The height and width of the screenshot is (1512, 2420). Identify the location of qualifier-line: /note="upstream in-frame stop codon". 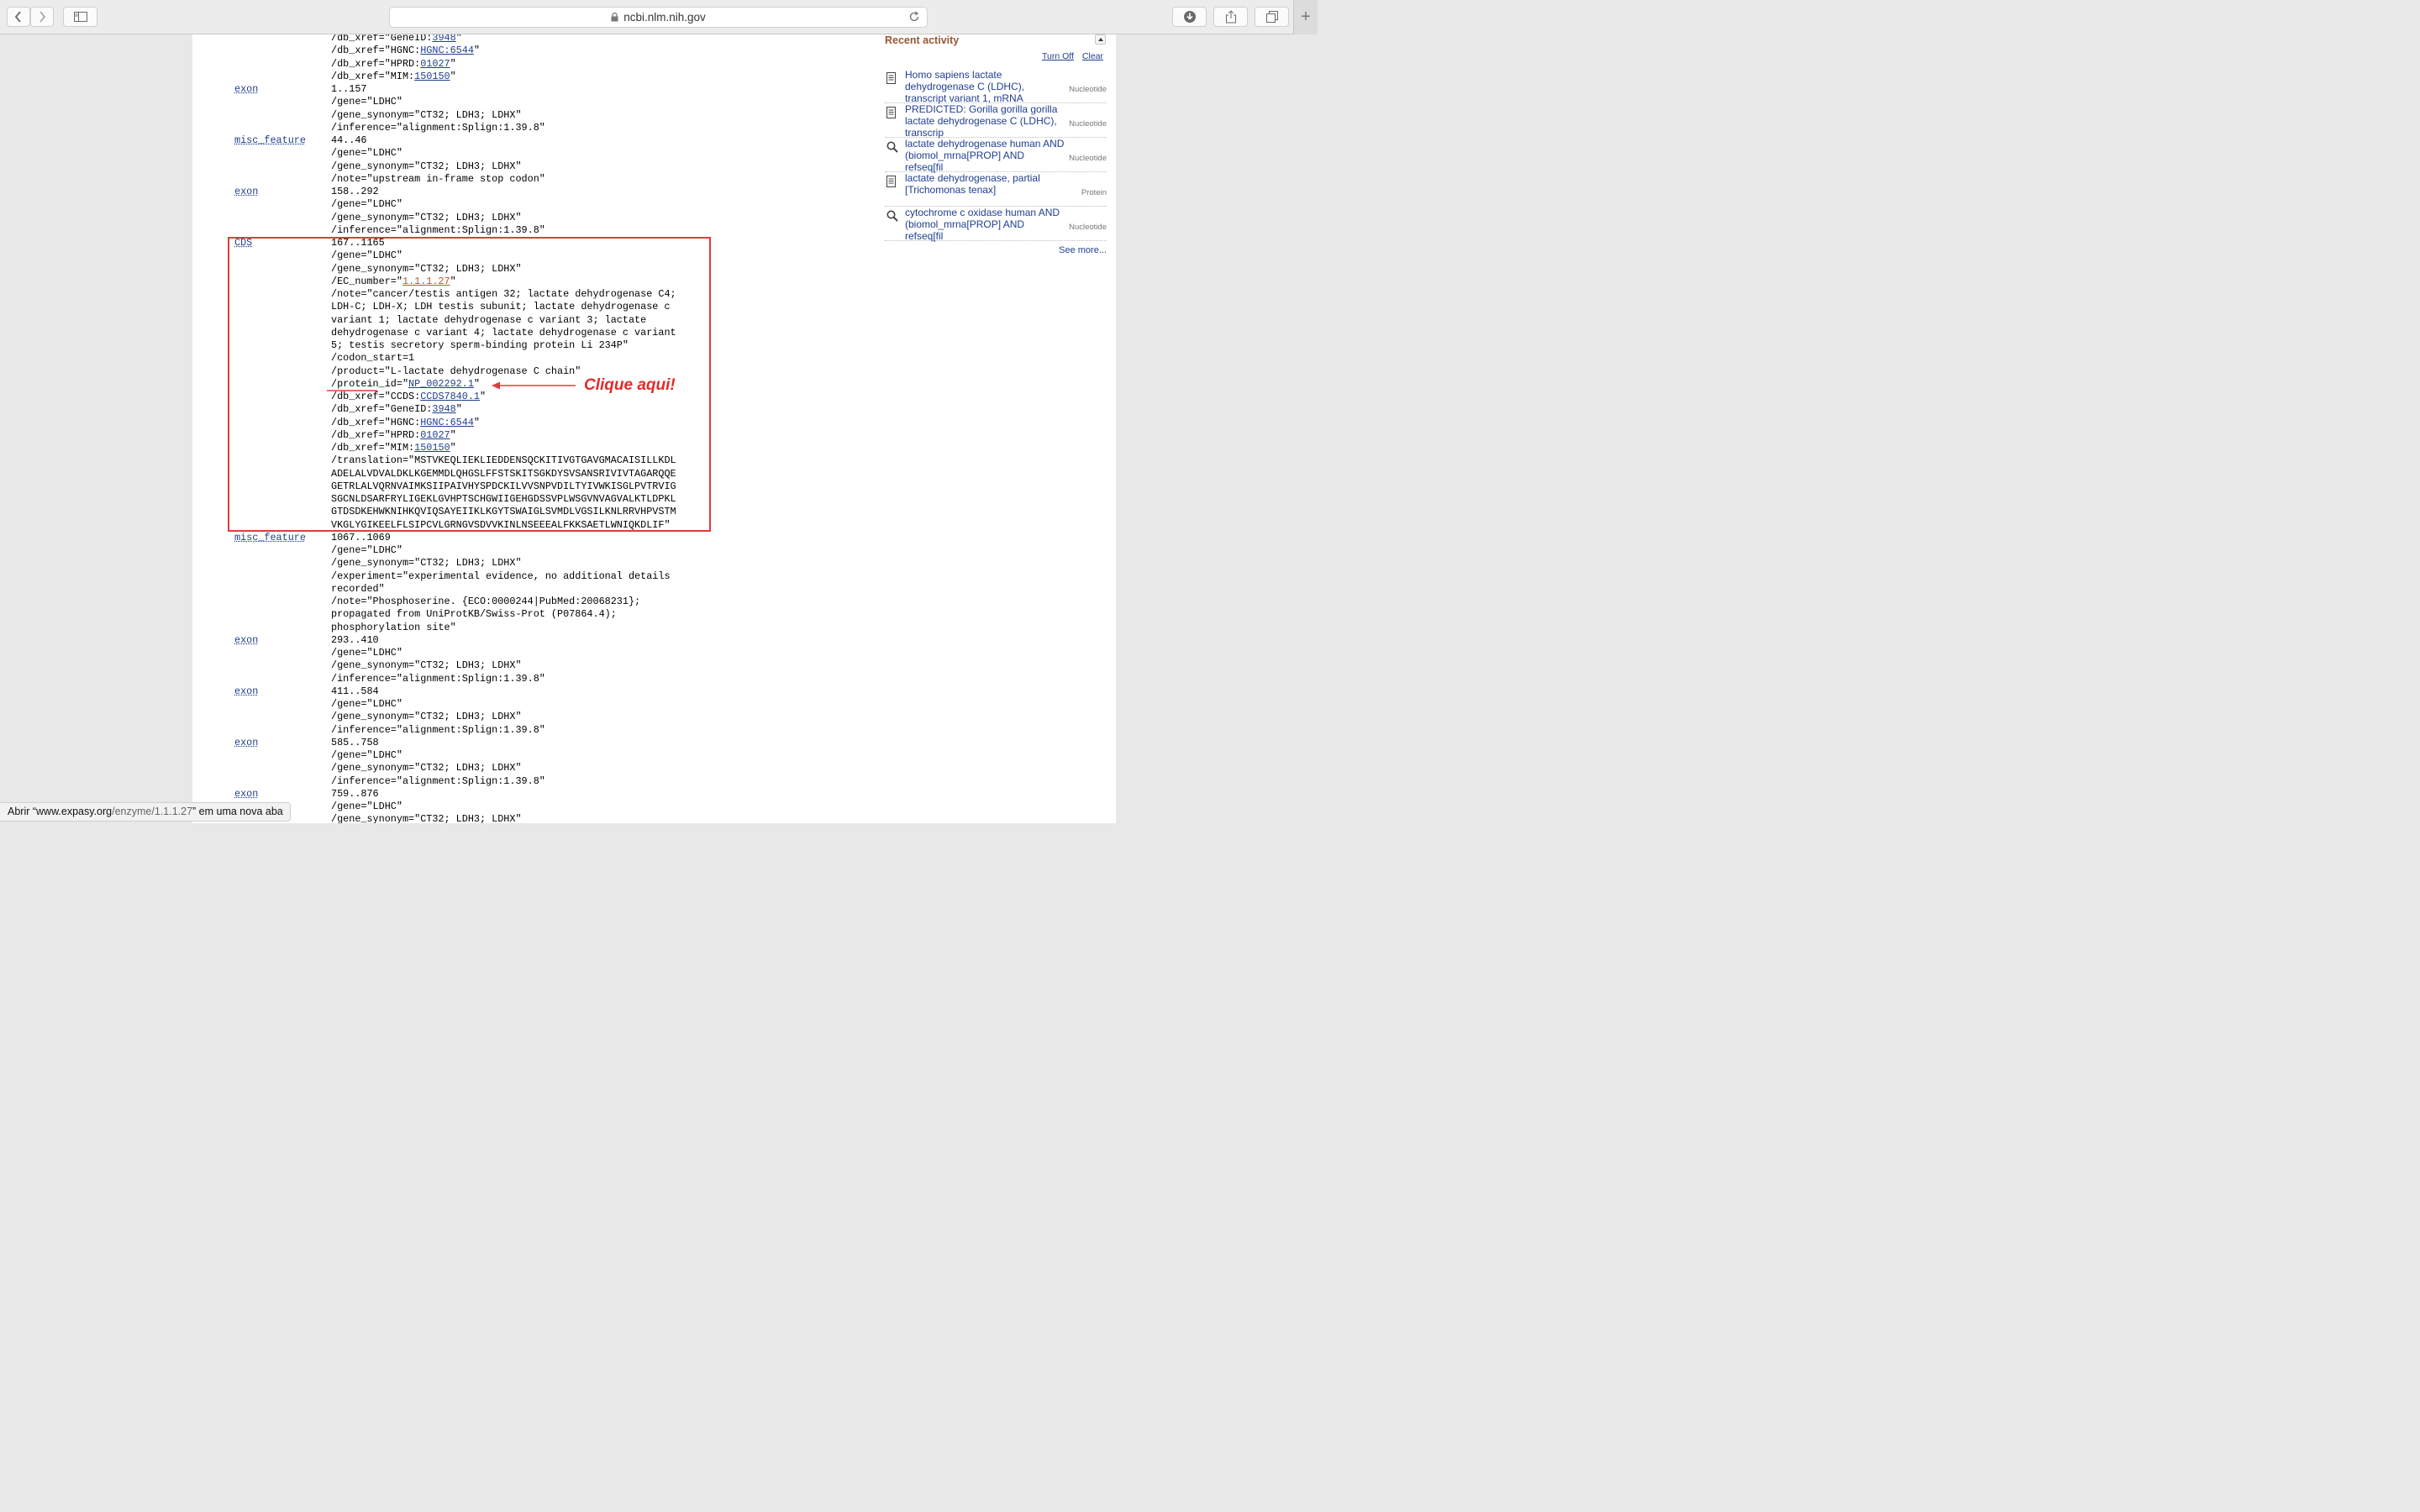
(438, 179).